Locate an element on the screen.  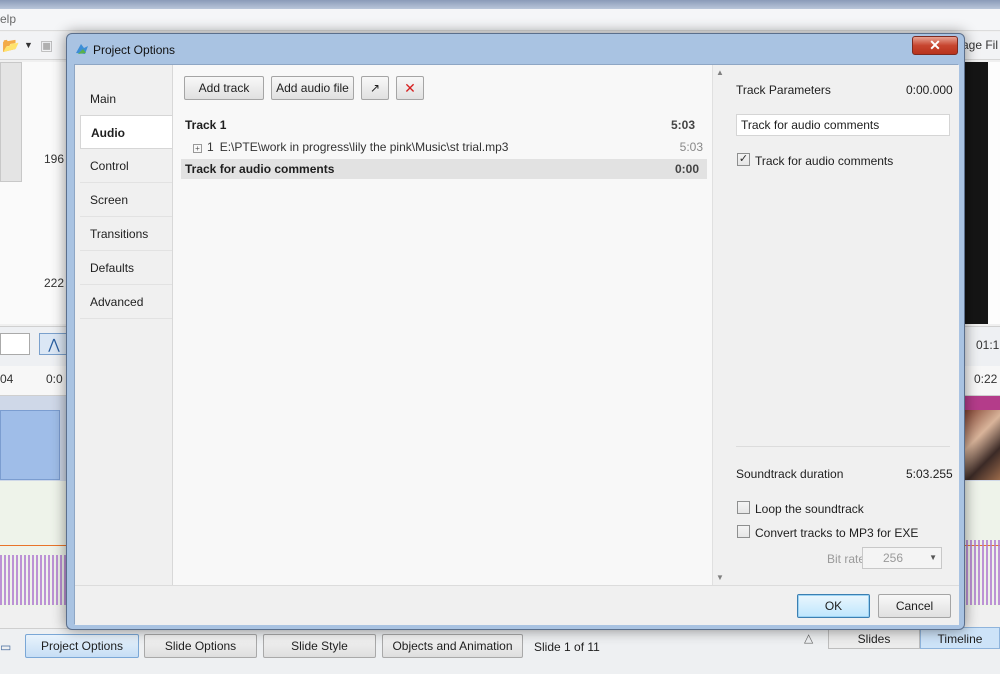
edit-arrow-icon: ↗ is located at coordinates (375, 88).